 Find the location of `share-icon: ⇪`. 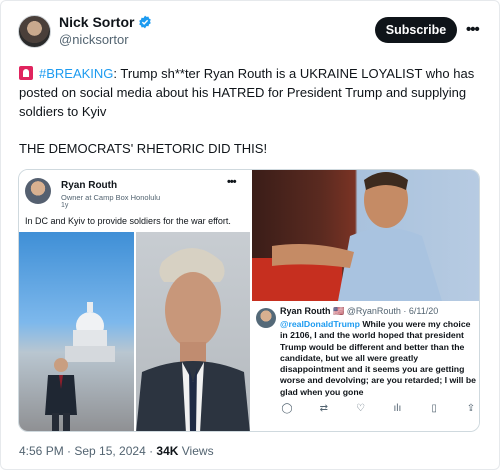

share-icon: ⇪ is located at coordinates (471, 408).